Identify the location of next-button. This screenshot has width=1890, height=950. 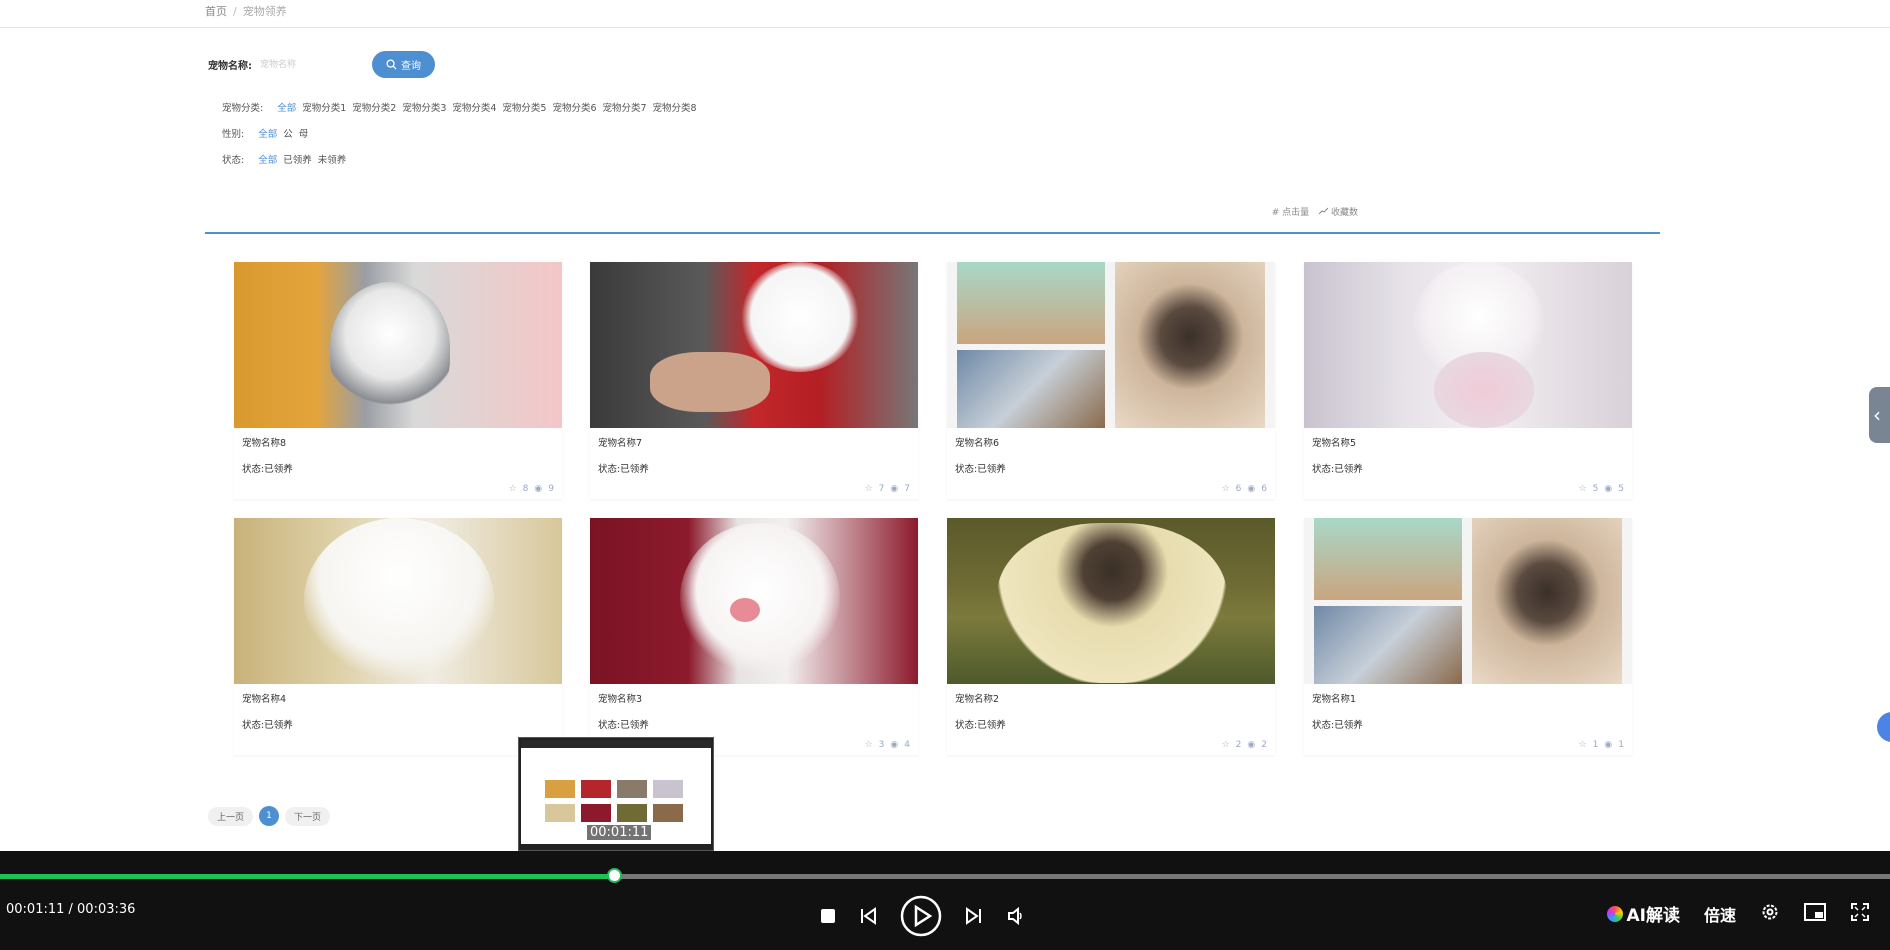
(974, 916).